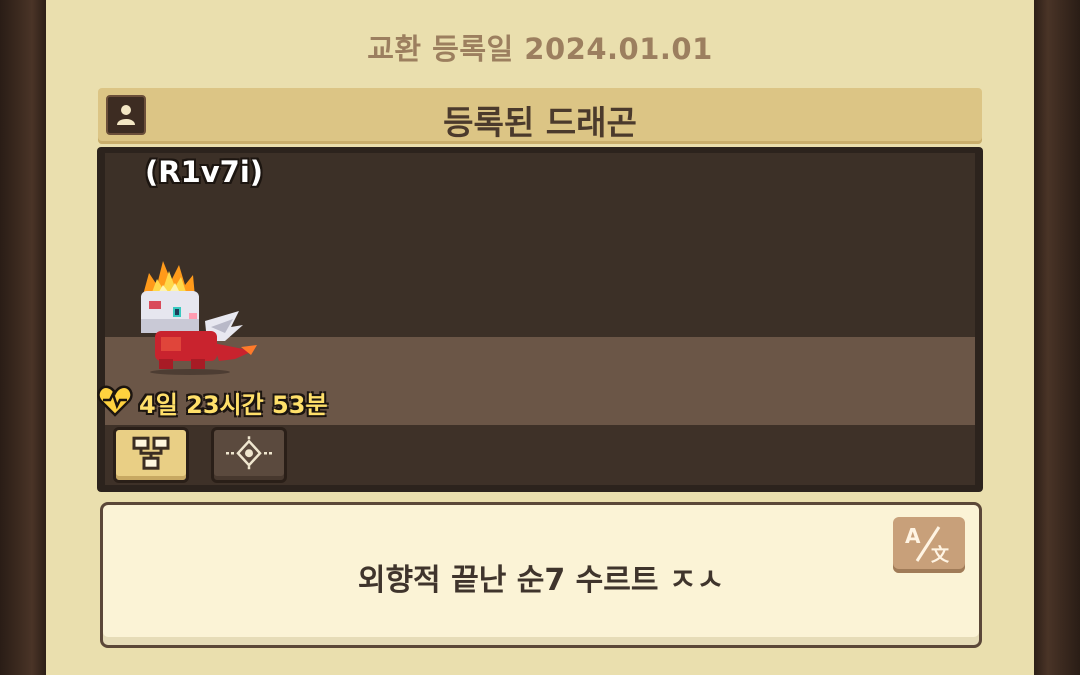  I want to click on registered-dragon-header: 등록된 드래곤, so click(540, 116).